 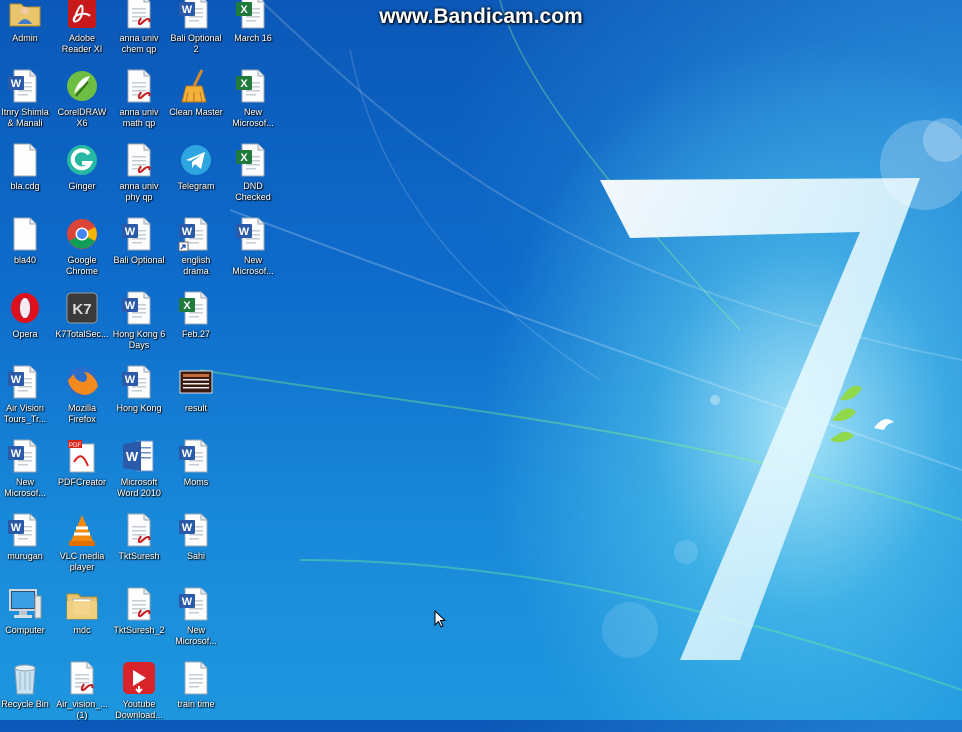 I want to click on image-file-icon, so click(x=196, y=382).